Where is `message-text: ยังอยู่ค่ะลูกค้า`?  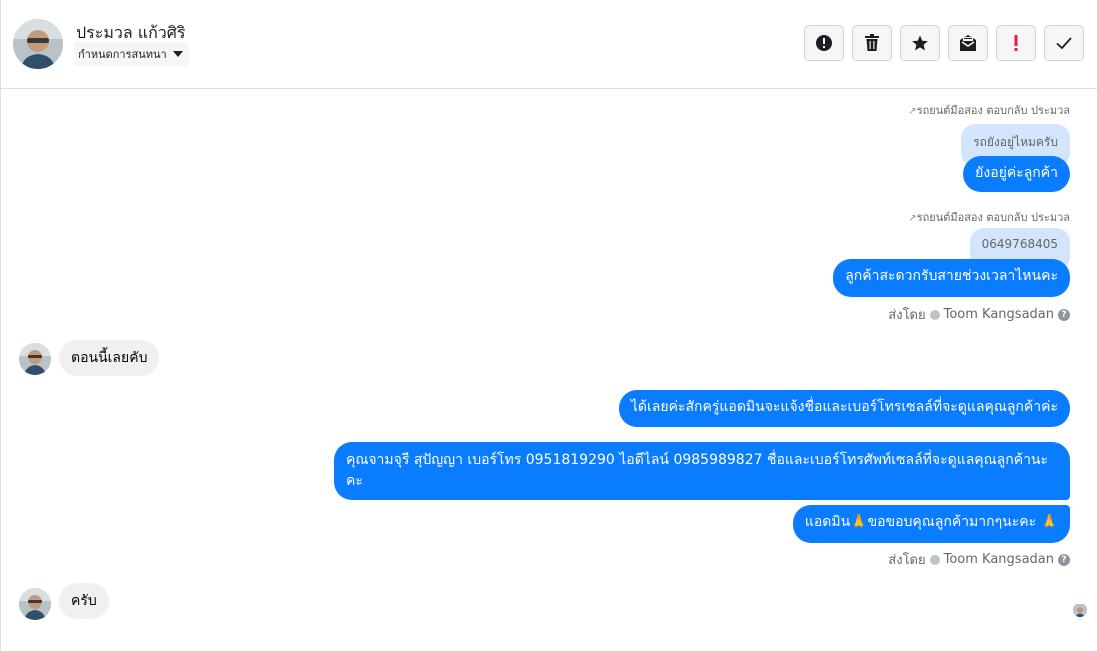
message-text: ยังอยู่ค่ะลูกค้า is located at coordinates (1016, 173).